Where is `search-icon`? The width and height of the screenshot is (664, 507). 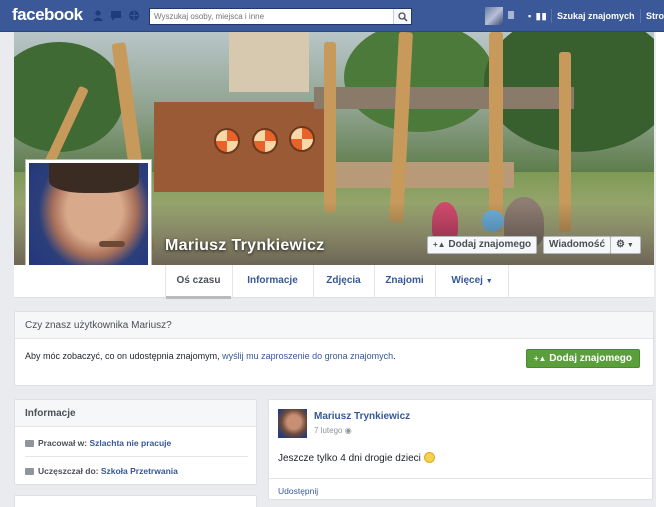 search-icon is located at coordinates (403, 17).